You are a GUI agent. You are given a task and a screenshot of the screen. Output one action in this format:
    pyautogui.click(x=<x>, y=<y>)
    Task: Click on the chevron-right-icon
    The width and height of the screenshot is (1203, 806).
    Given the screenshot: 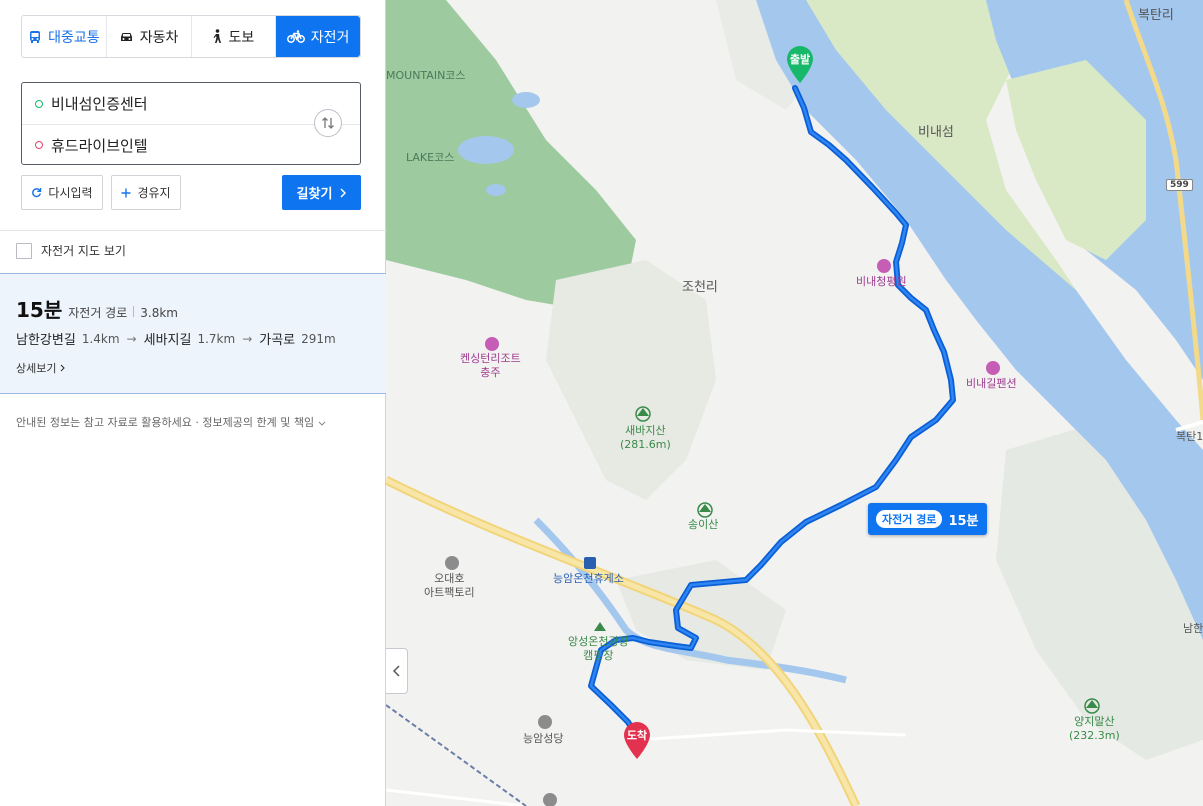 What is the action you would take?
    pyautogui.click(x=343, y=192)
    